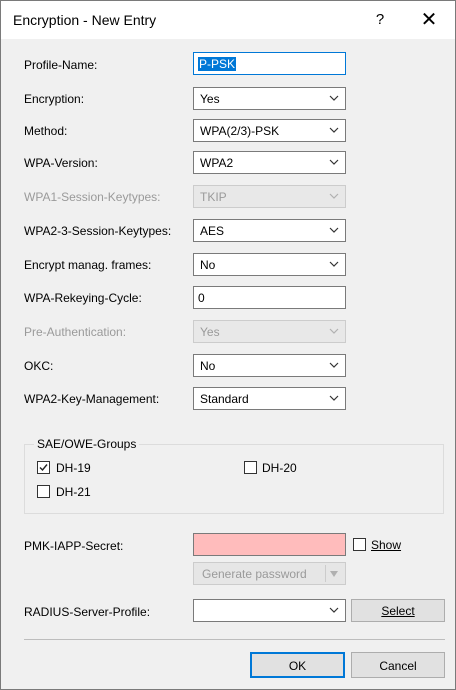 The image size is (456, 690). What do you see at coordinates (213, 197) in the screenshot?
I see `wpa1-session-keytypes-value: TKIP` at bounding box center [213, 197].